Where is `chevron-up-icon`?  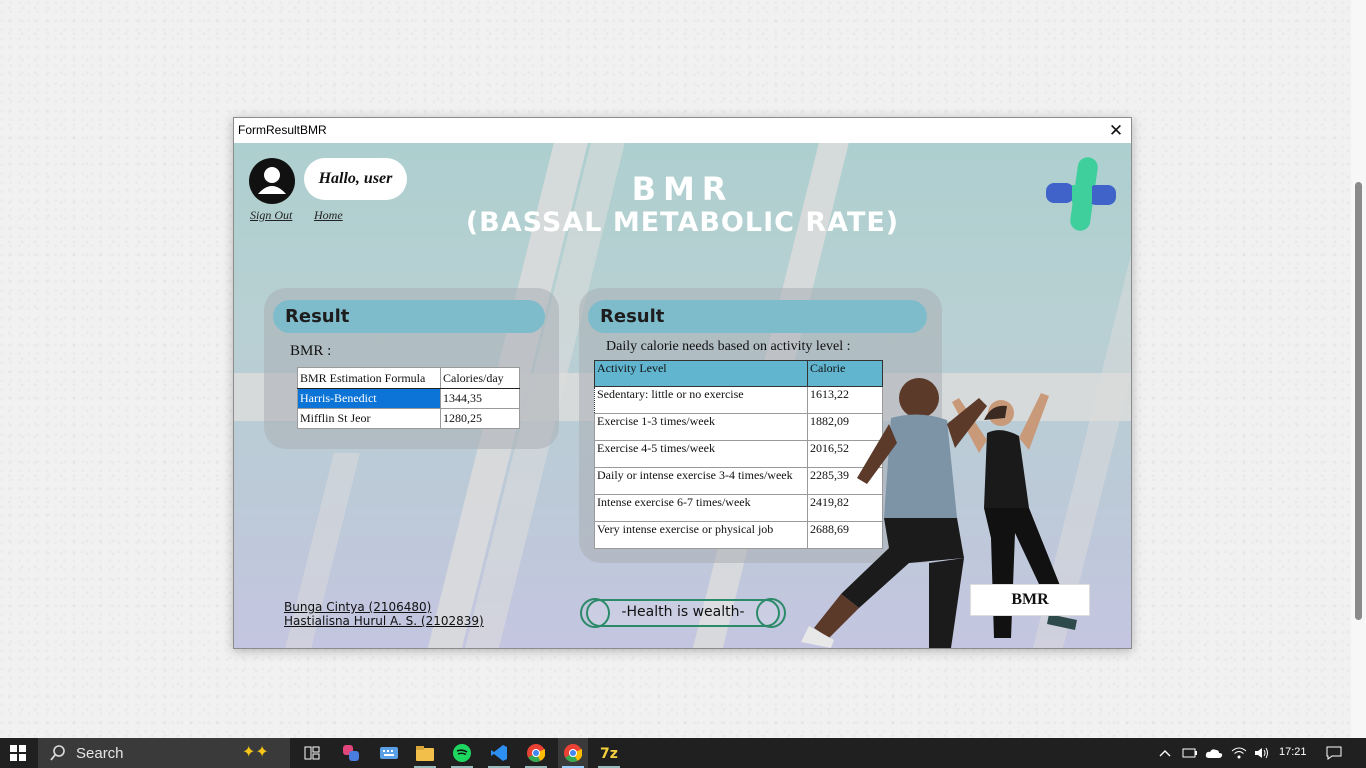
chevron-up-icon is located at coordinates (1165, 753).